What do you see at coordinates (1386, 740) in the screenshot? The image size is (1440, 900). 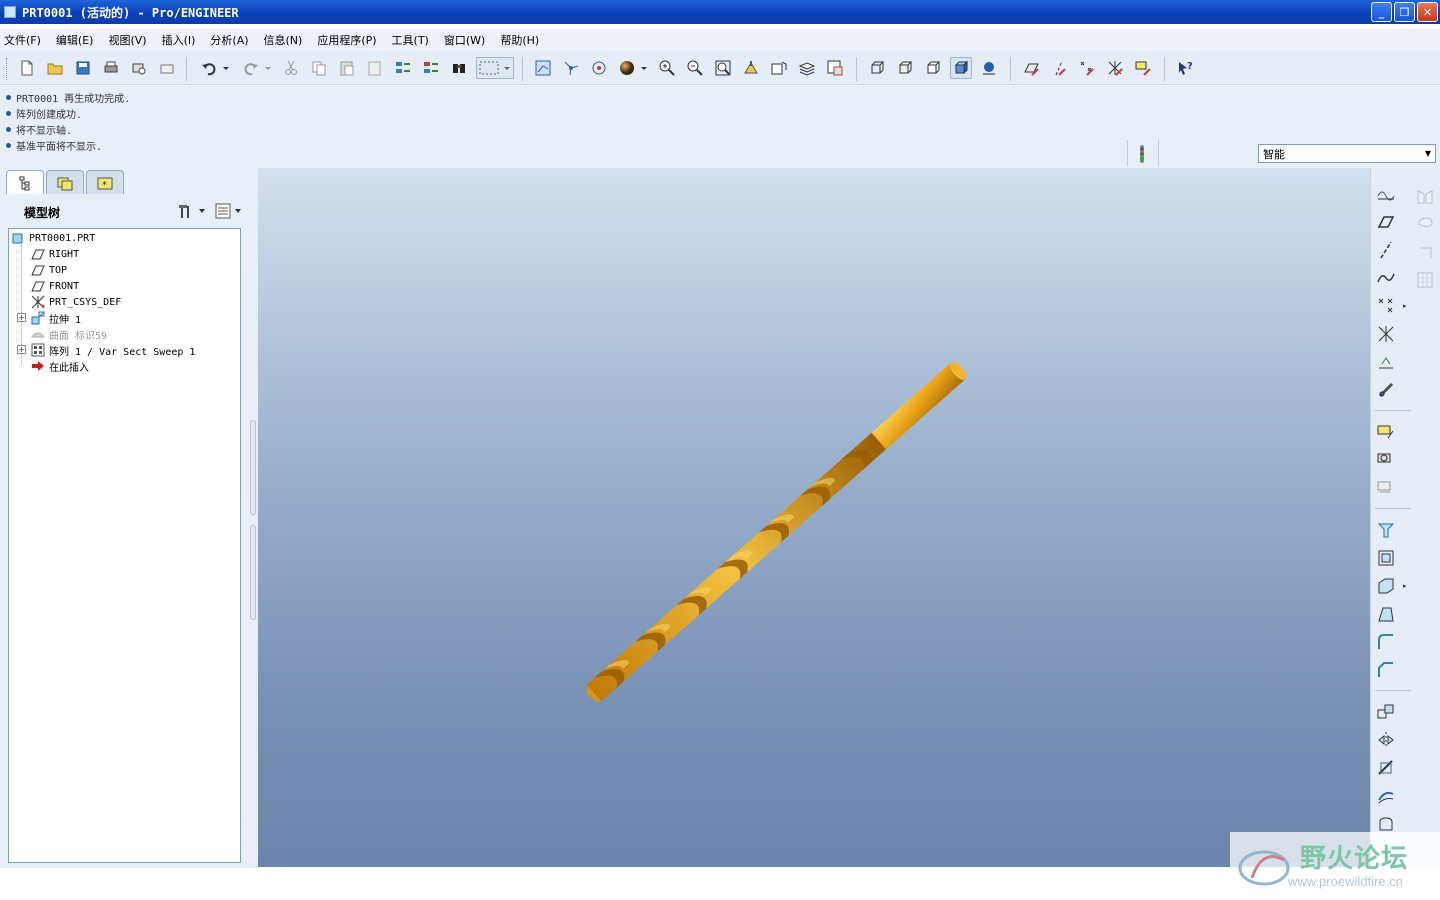 I see `mirror-tool-icon` at bounding box center [1386, 740].